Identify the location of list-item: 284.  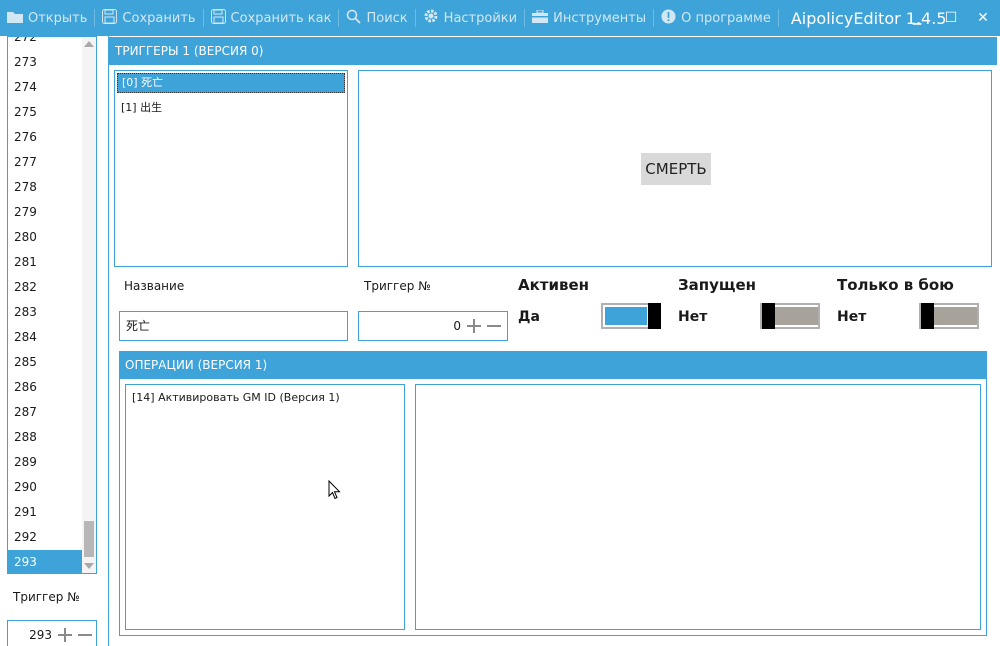
(46, 337).